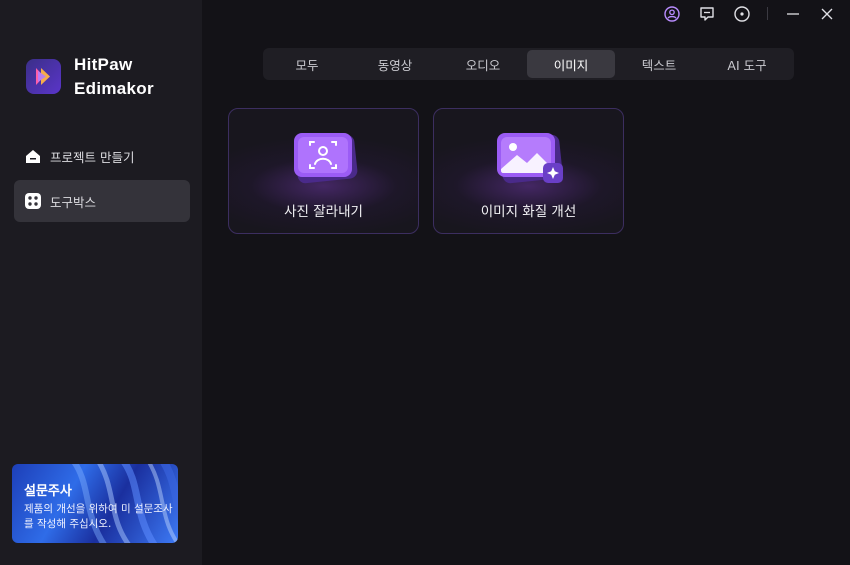  What do you see at coordinates (793, 14) in the screenshot?
I see `minimize-icon` at bounding box center [793, 14].